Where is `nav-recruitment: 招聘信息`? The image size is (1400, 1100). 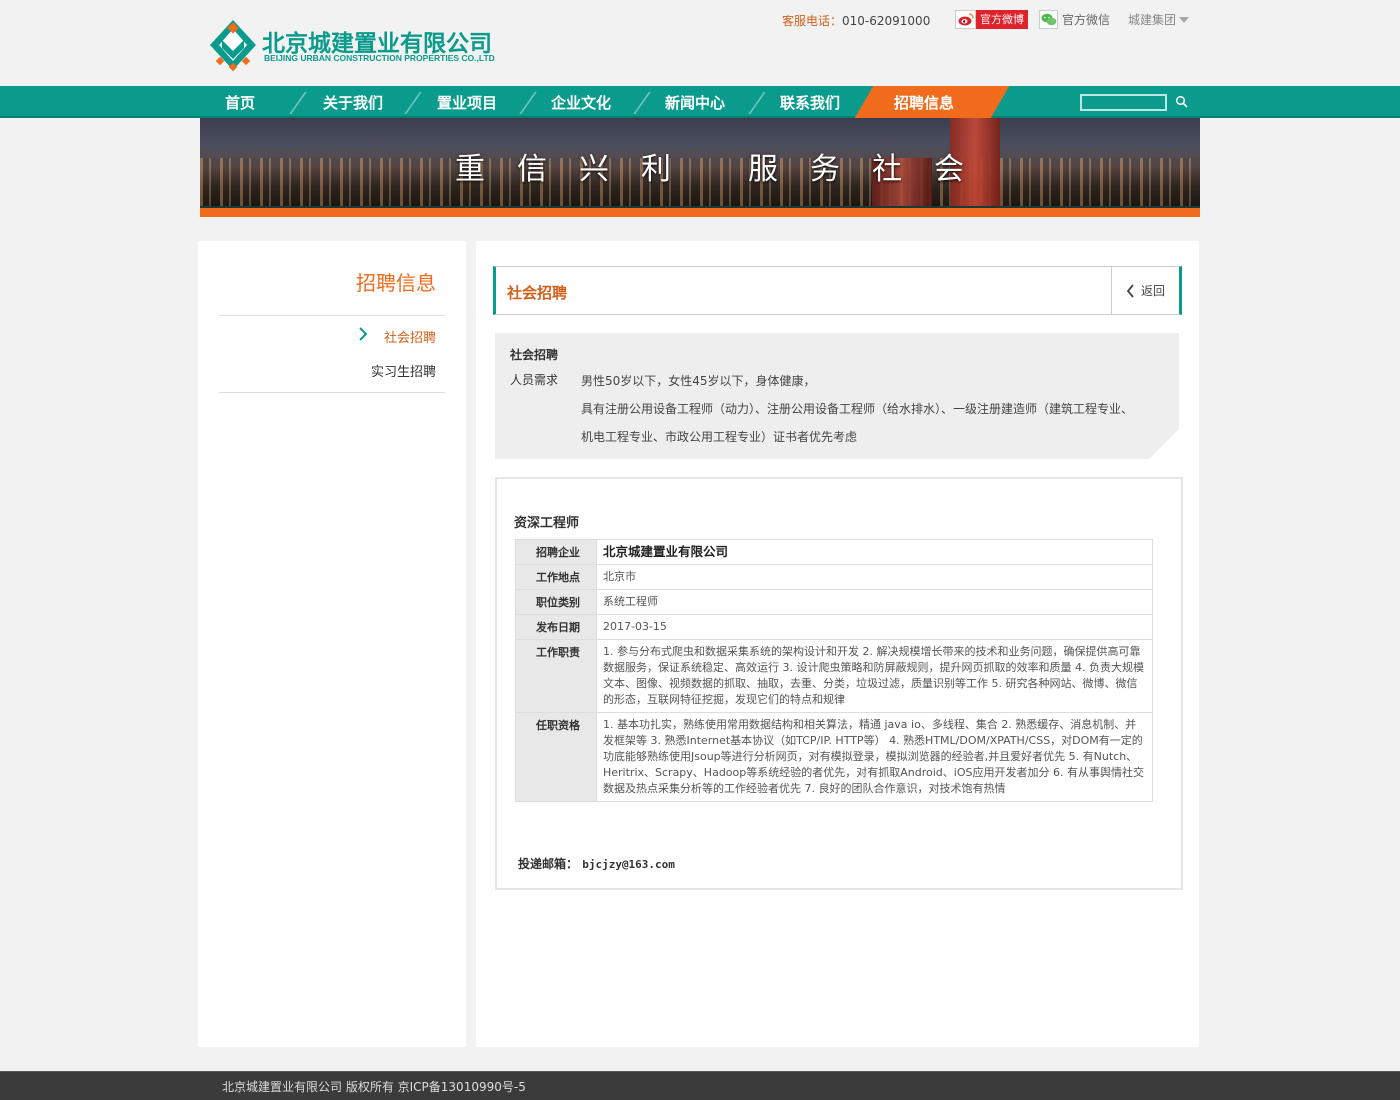
nav-recruitment: 招聘信息 is located at coordinates (924, 102).